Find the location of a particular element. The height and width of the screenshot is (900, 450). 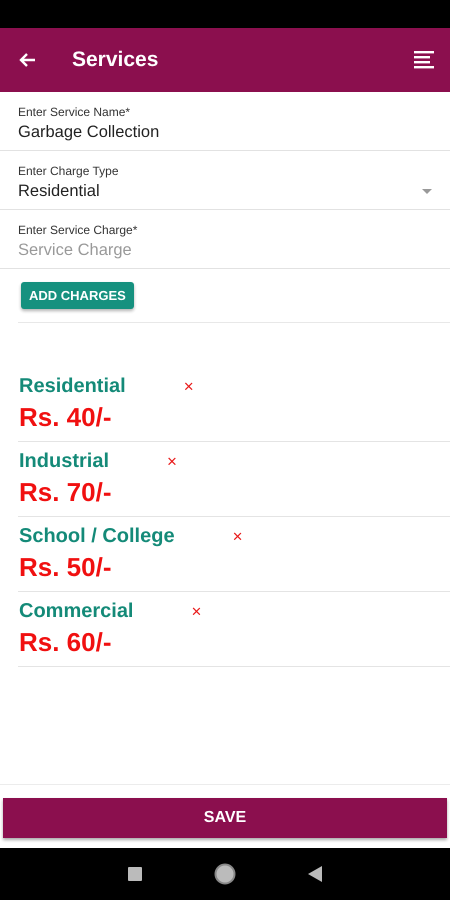

add-charges-button: ADD CHARGES is located at coordinates (77, 295).